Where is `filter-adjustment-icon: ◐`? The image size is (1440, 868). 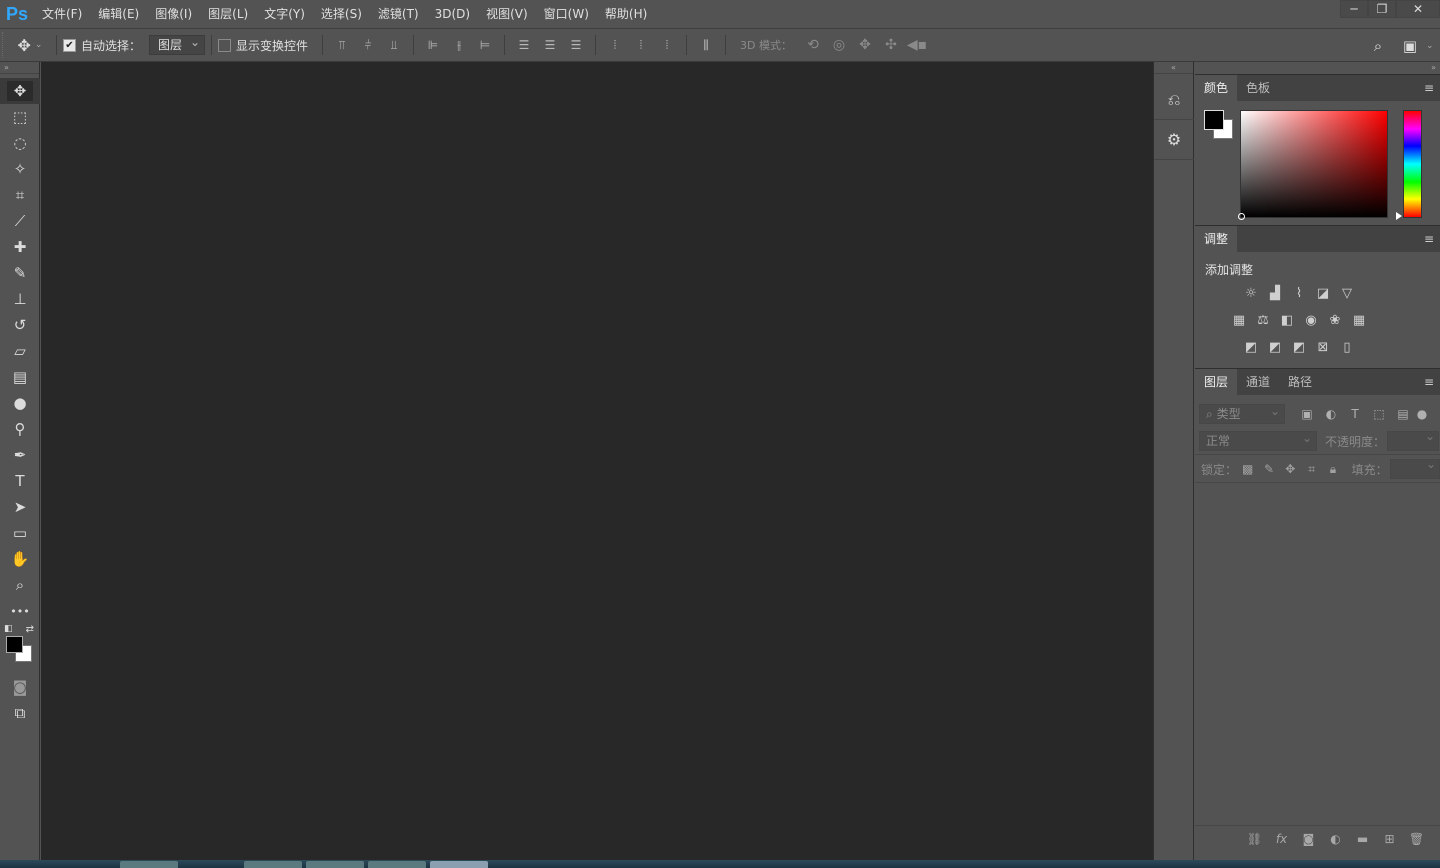 filter-adjustment-icon: ◐ is located at coordinates (1331, 414).